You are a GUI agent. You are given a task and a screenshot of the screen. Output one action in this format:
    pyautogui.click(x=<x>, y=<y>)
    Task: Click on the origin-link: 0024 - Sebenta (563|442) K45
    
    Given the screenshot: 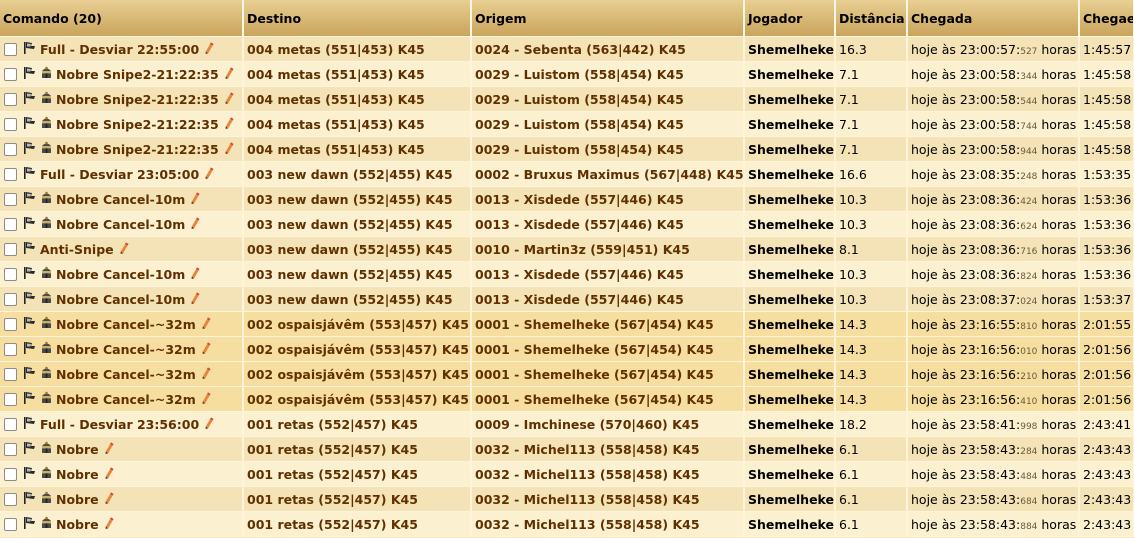 What is the action you would take?
    pyautogui.click(x=608, y=49)
    